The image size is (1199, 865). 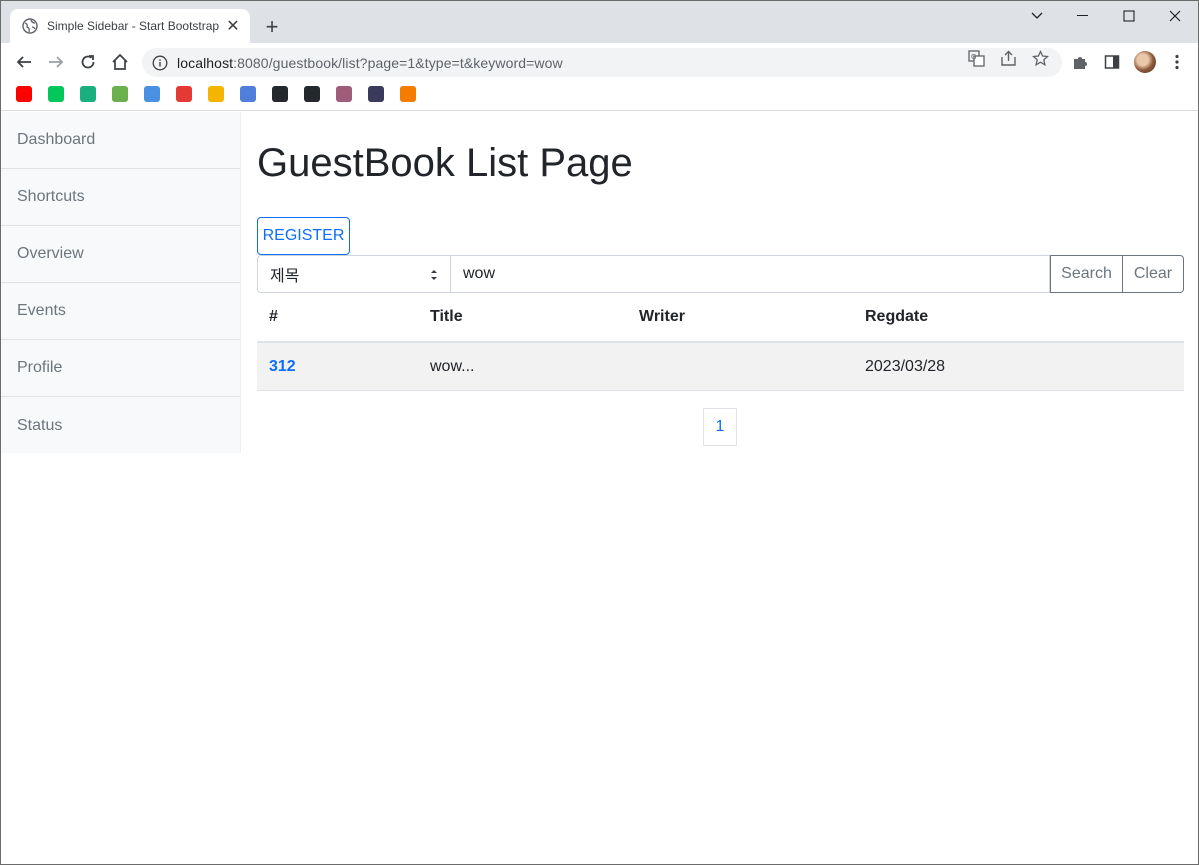 I want to click on info-icon, so click(x=160, y=63).